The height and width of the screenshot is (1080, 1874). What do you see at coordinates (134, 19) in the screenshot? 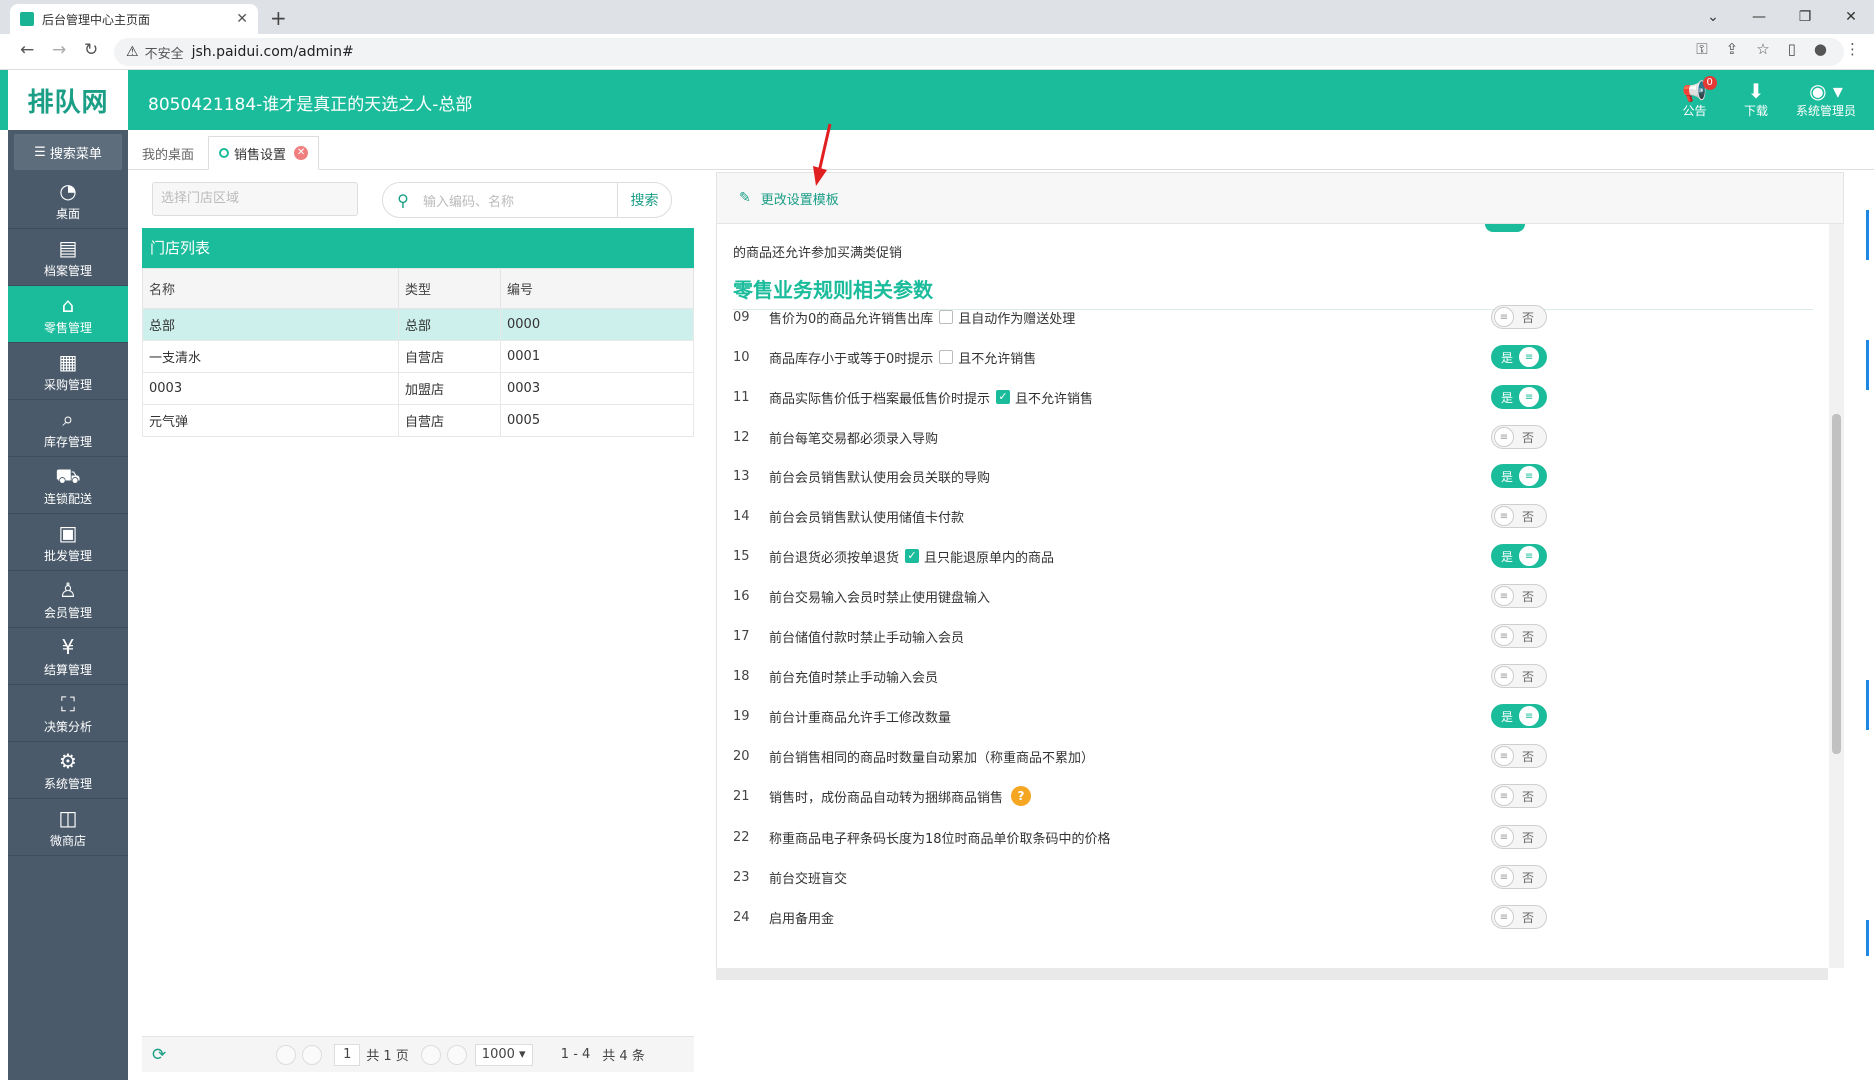
I see `browser-tab: 后台管理中心主页面 ✕` at bounding box center [134, 19].